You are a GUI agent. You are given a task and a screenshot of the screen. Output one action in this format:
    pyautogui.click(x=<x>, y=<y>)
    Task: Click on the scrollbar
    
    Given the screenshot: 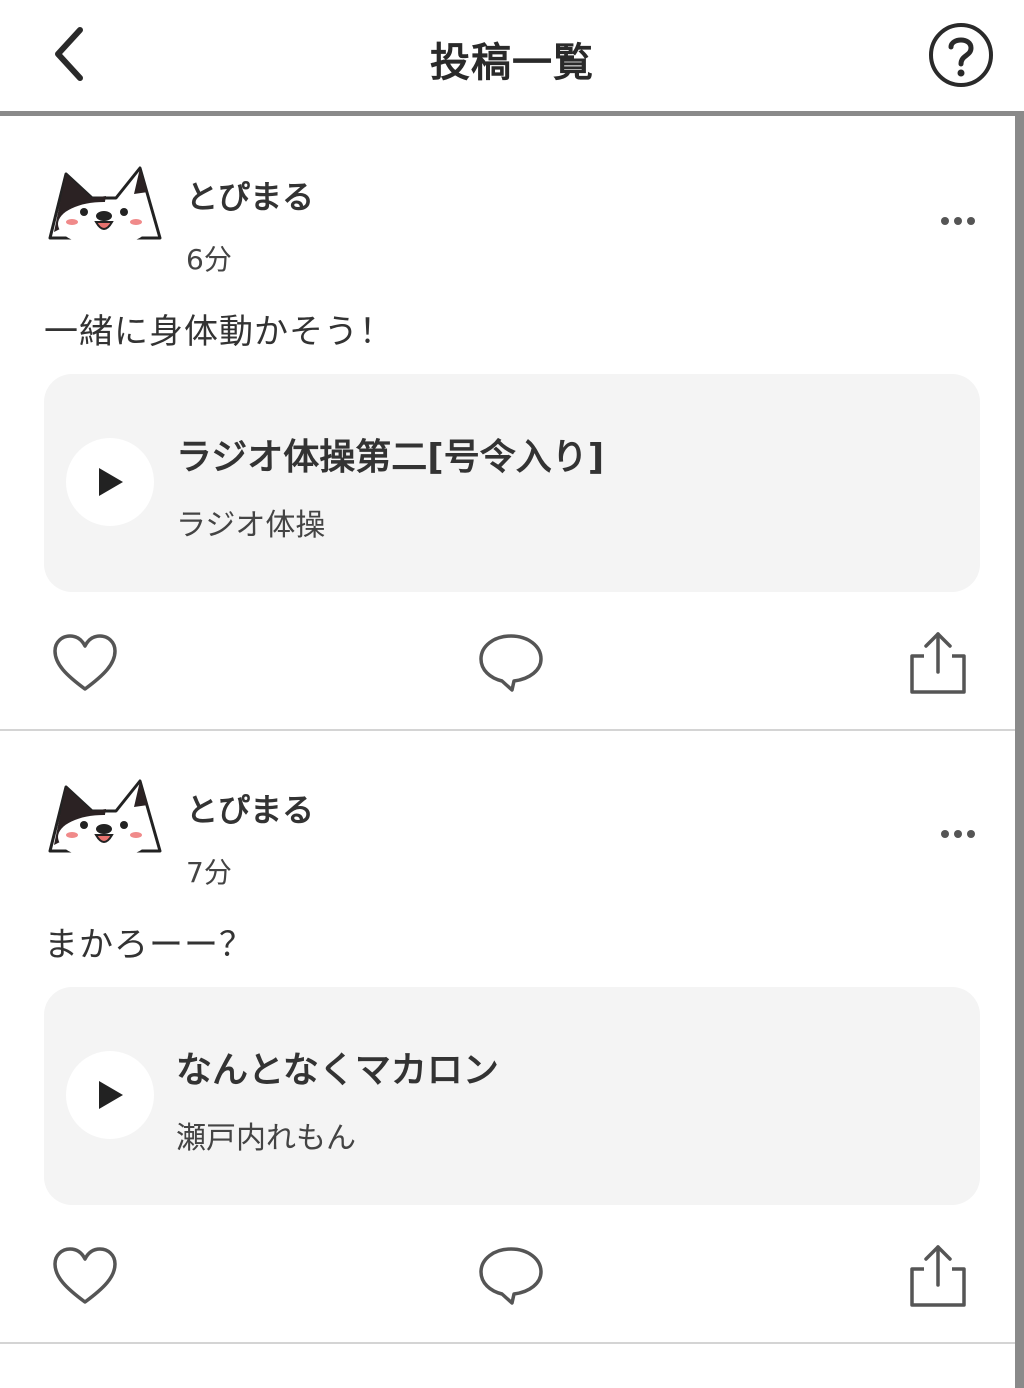 What is the action you would take?
    pyautogui.click(x=1019, y=752)
    